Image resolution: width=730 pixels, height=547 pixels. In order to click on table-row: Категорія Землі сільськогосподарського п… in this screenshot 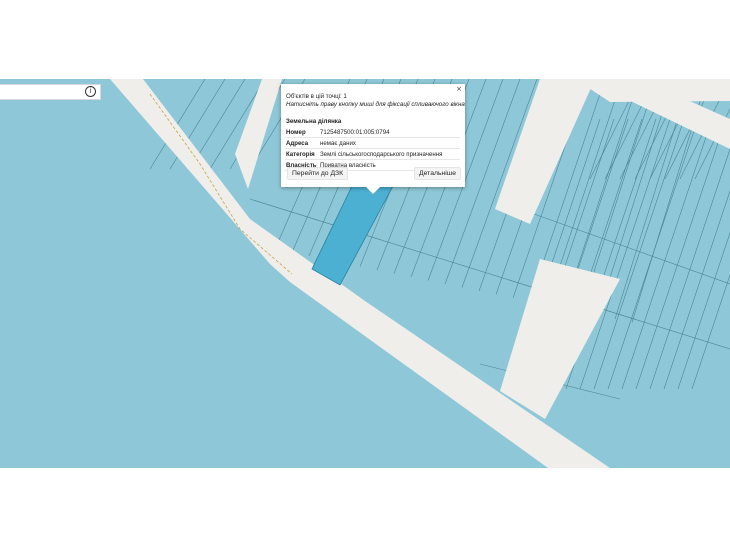, I will do `click(372, 154)`.